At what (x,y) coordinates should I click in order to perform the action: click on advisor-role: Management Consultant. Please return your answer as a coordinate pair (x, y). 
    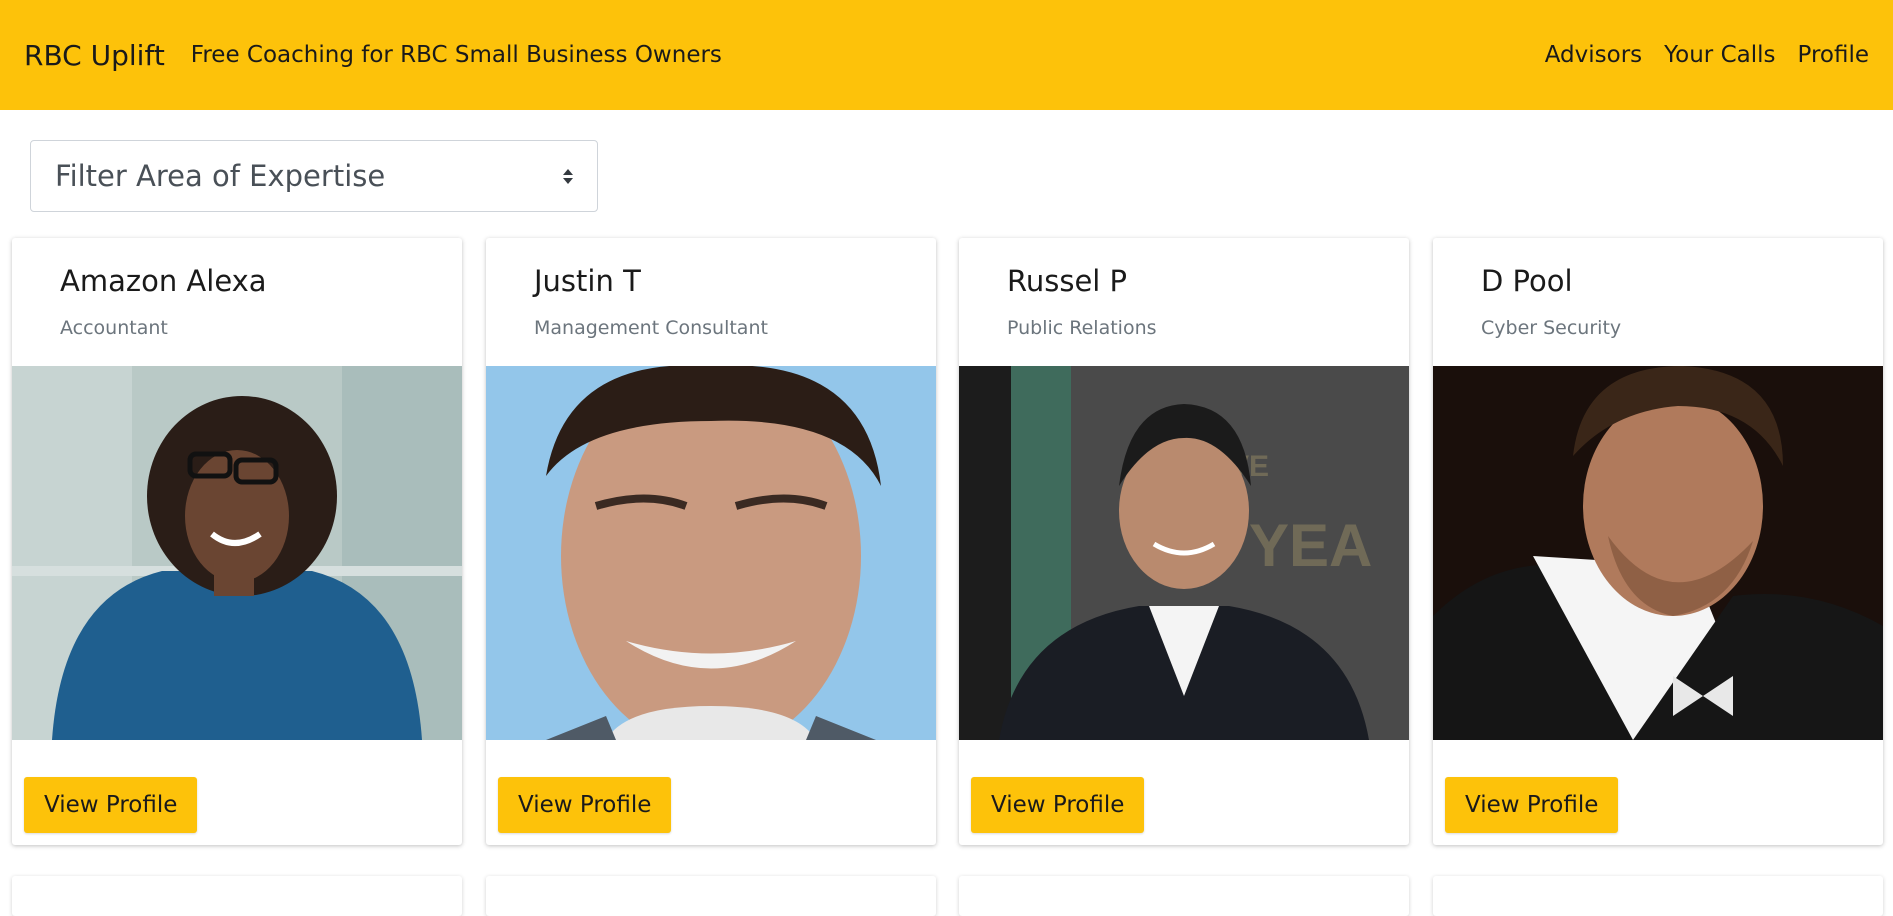
    Looking at the image, I should click on (651, 328).